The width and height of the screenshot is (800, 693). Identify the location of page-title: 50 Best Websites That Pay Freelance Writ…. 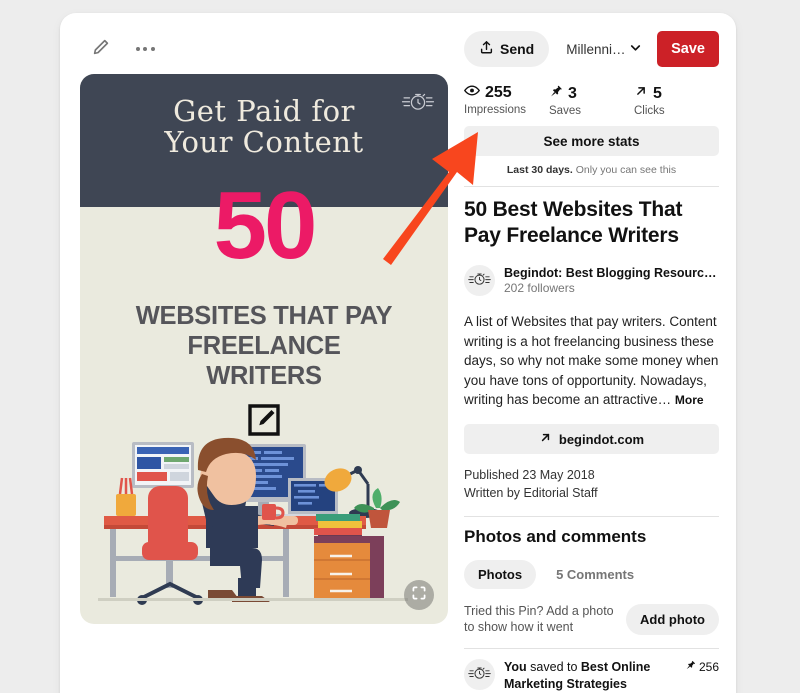
(573, 222).